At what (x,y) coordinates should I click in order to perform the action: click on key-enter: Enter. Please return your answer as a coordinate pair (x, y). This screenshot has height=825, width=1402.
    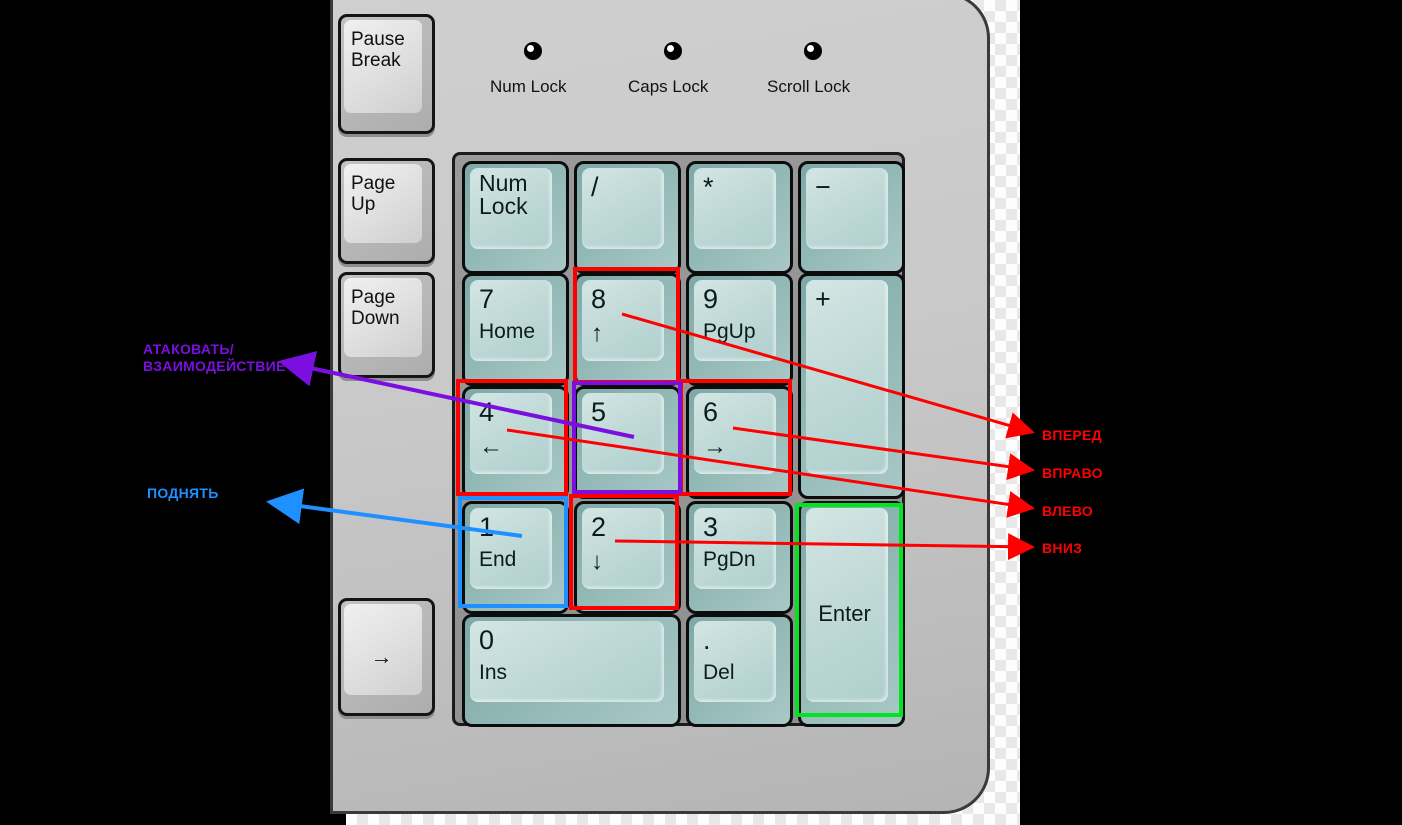
    Looking at the image, I should click on (851, 614).